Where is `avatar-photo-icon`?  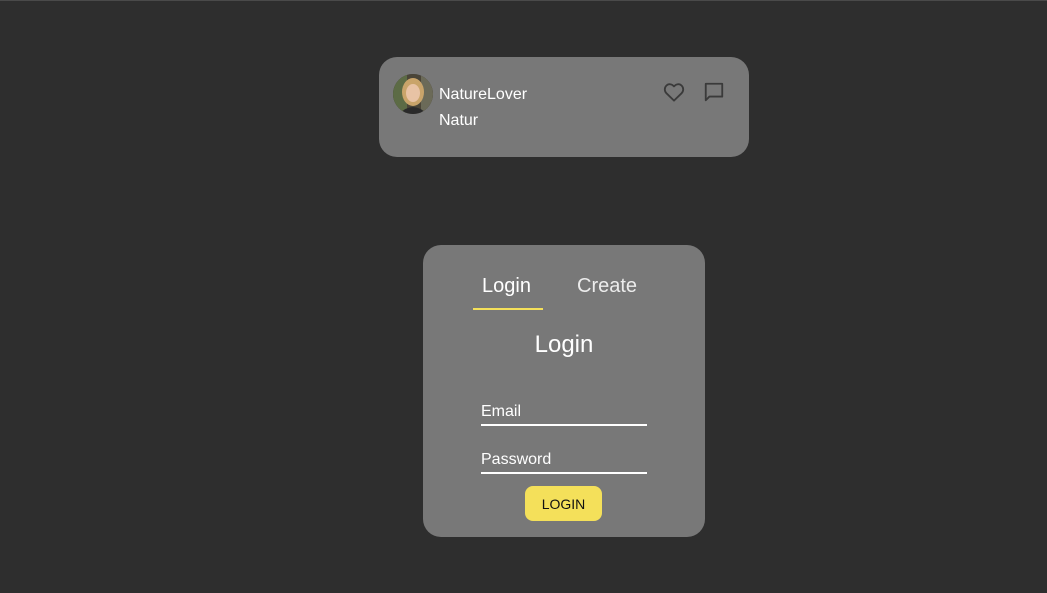 avatar-photo-icon is located at coordinates (413, 94).